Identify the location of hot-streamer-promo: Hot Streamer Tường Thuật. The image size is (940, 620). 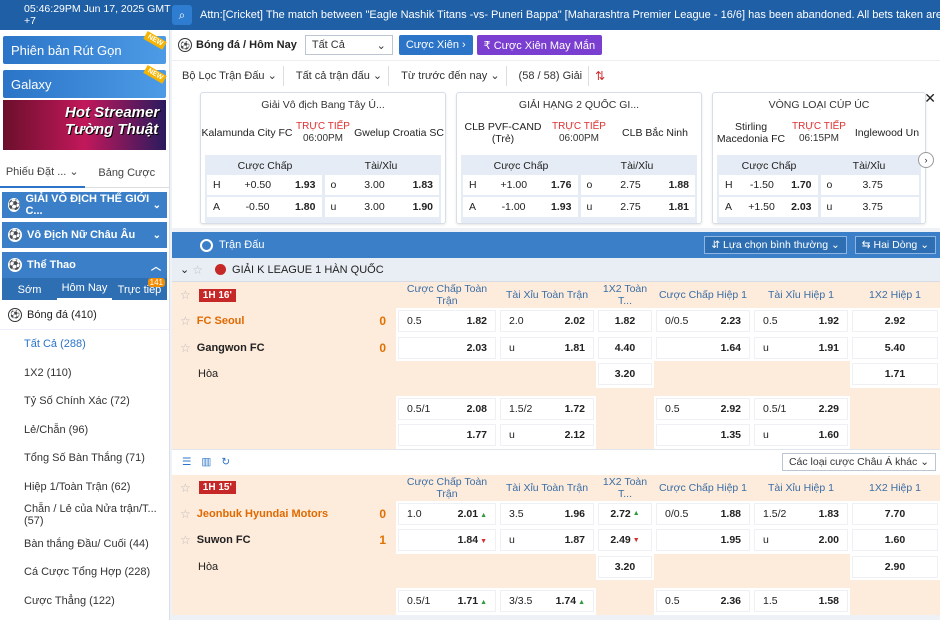
(84, 125).